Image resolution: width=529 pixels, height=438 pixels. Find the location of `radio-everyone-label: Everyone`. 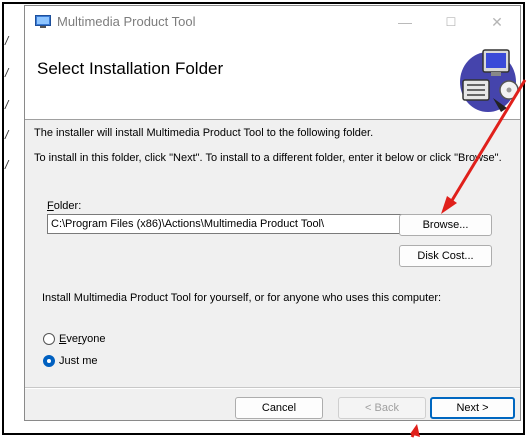

radio-everyone-label: Everyone is located at coordinates (82, 339).